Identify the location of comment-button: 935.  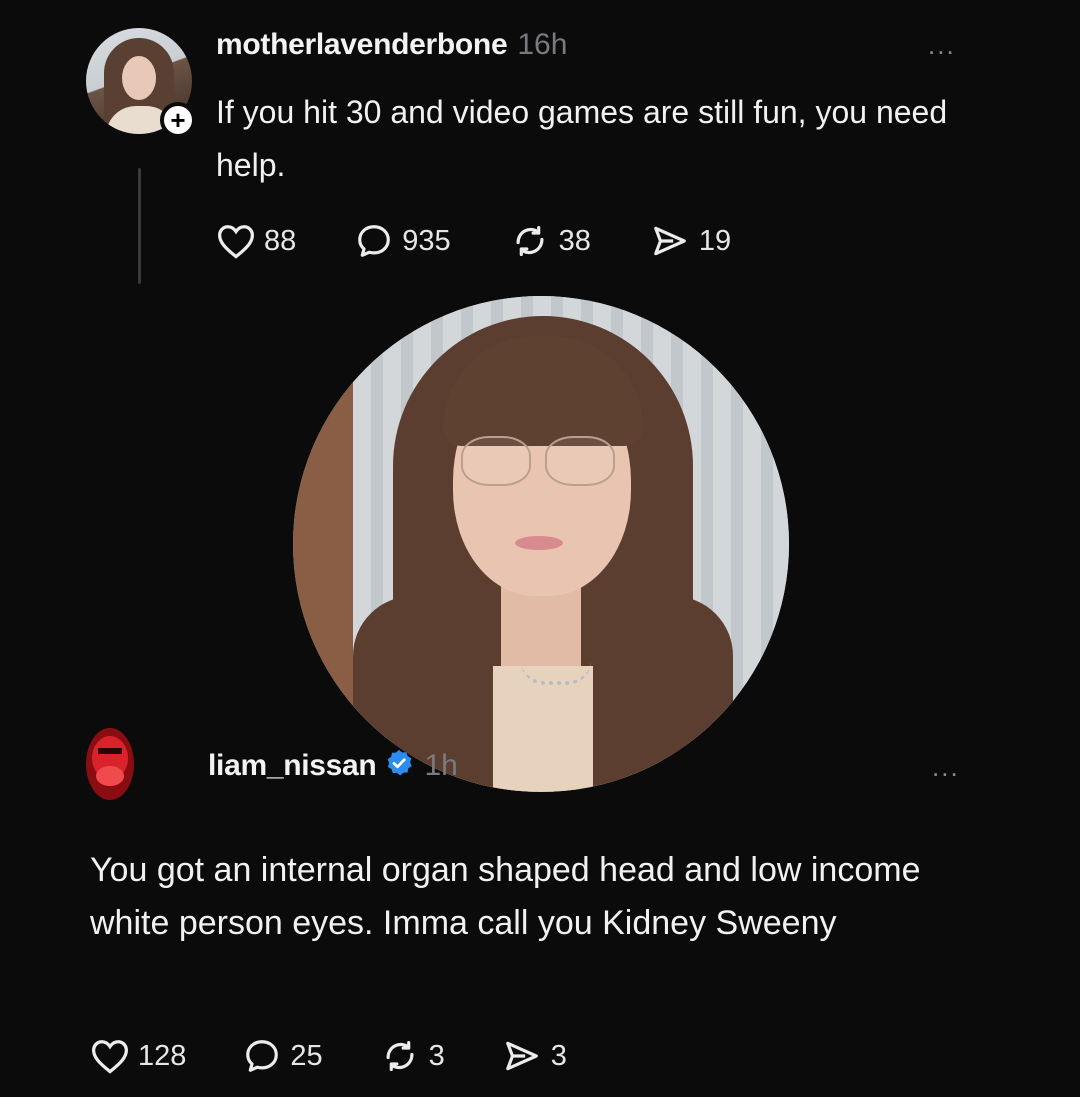
(402, 241).